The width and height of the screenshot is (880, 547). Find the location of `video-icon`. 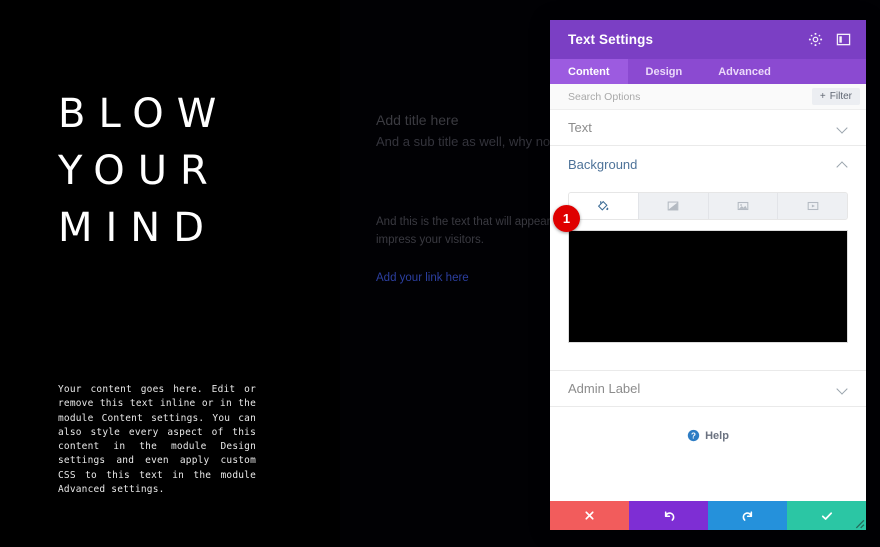

video-icon is located at coordinates (812, 206).